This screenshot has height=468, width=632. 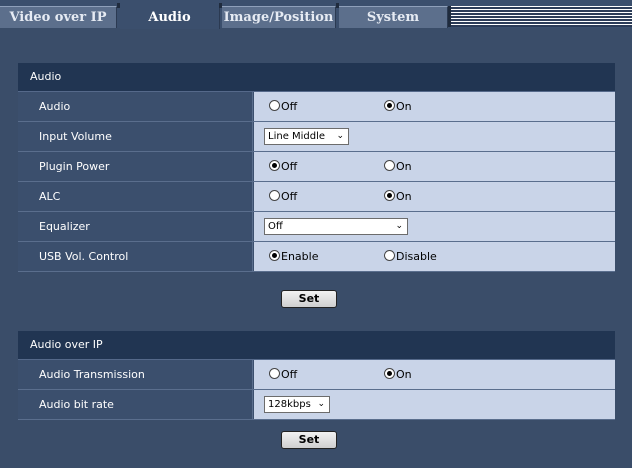 I want to click on usb-vol-control-row: USB Vol. Control Enable Disable, so click(x=316, y=257).